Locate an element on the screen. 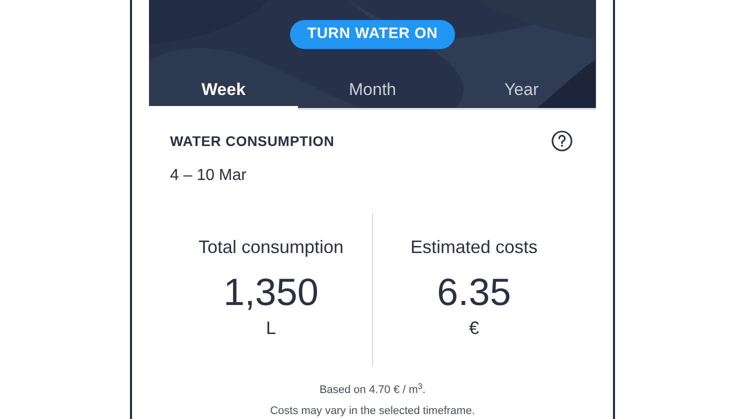  cost-note: Based on 4.70 € / m$^{3}$. is located at coordinates (372, 390).